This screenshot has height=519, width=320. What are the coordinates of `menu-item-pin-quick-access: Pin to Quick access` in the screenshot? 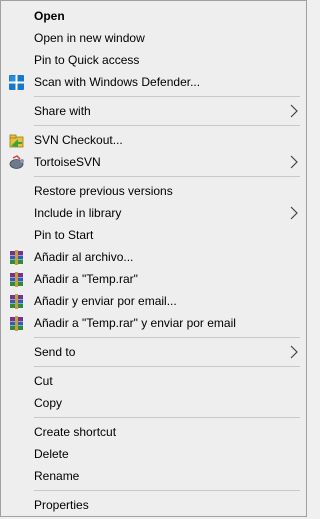 It's located at (153, 60).